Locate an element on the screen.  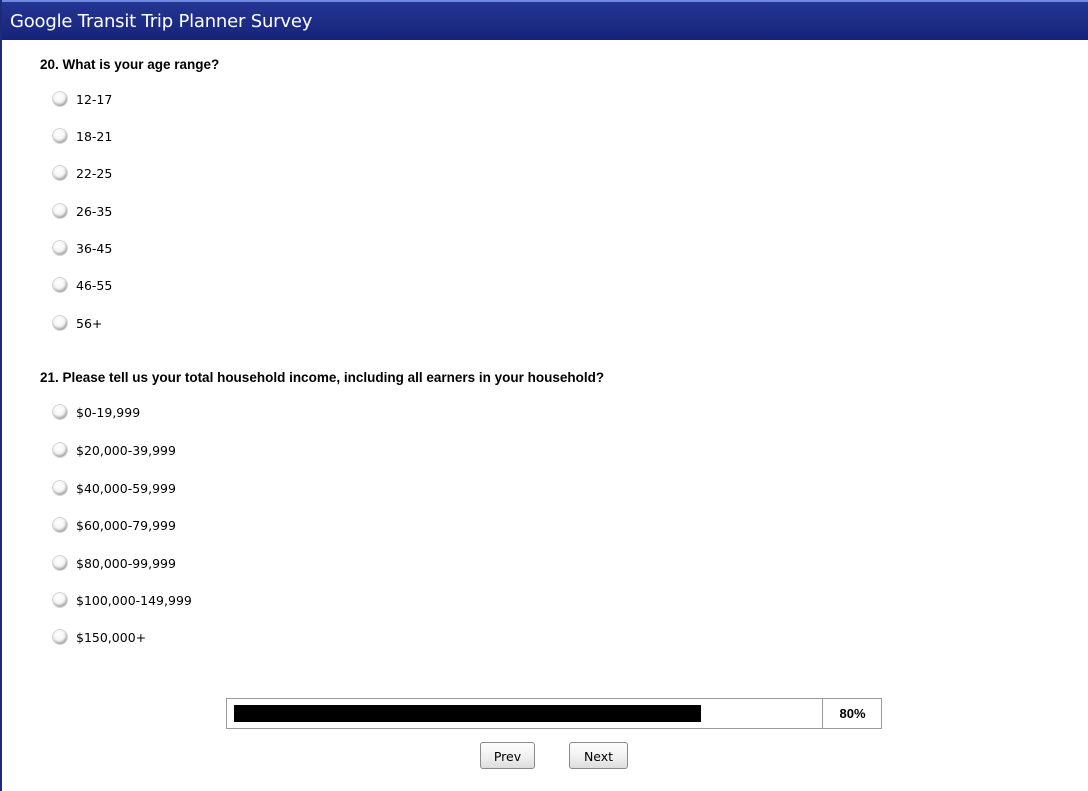
option-label: $20,000-39,999 is located at coordinates (126, 450).